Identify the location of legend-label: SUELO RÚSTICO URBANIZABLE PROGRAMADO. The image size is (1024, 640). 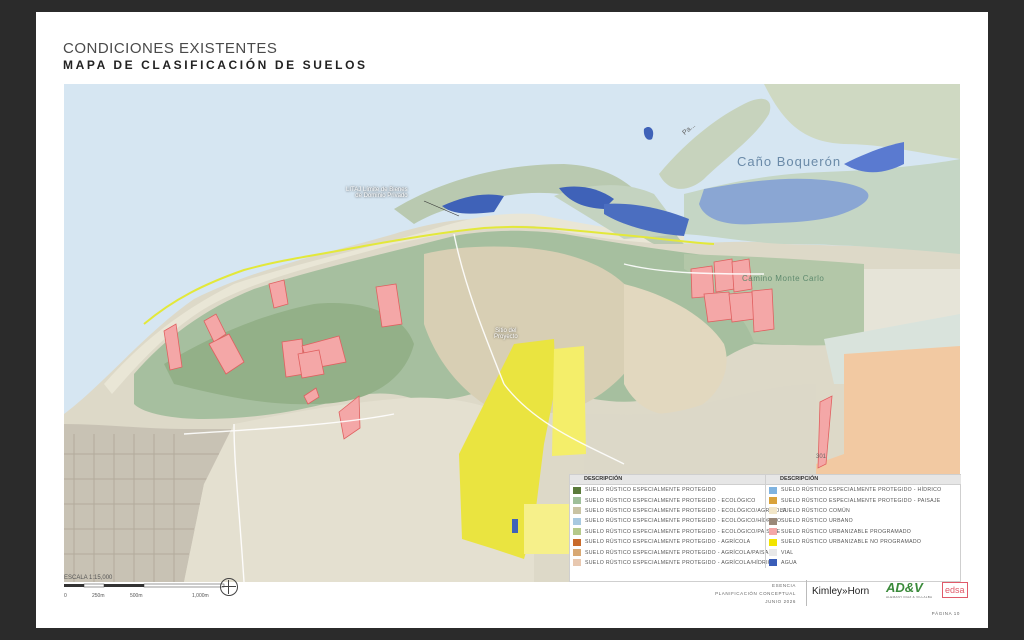
(846, 531).